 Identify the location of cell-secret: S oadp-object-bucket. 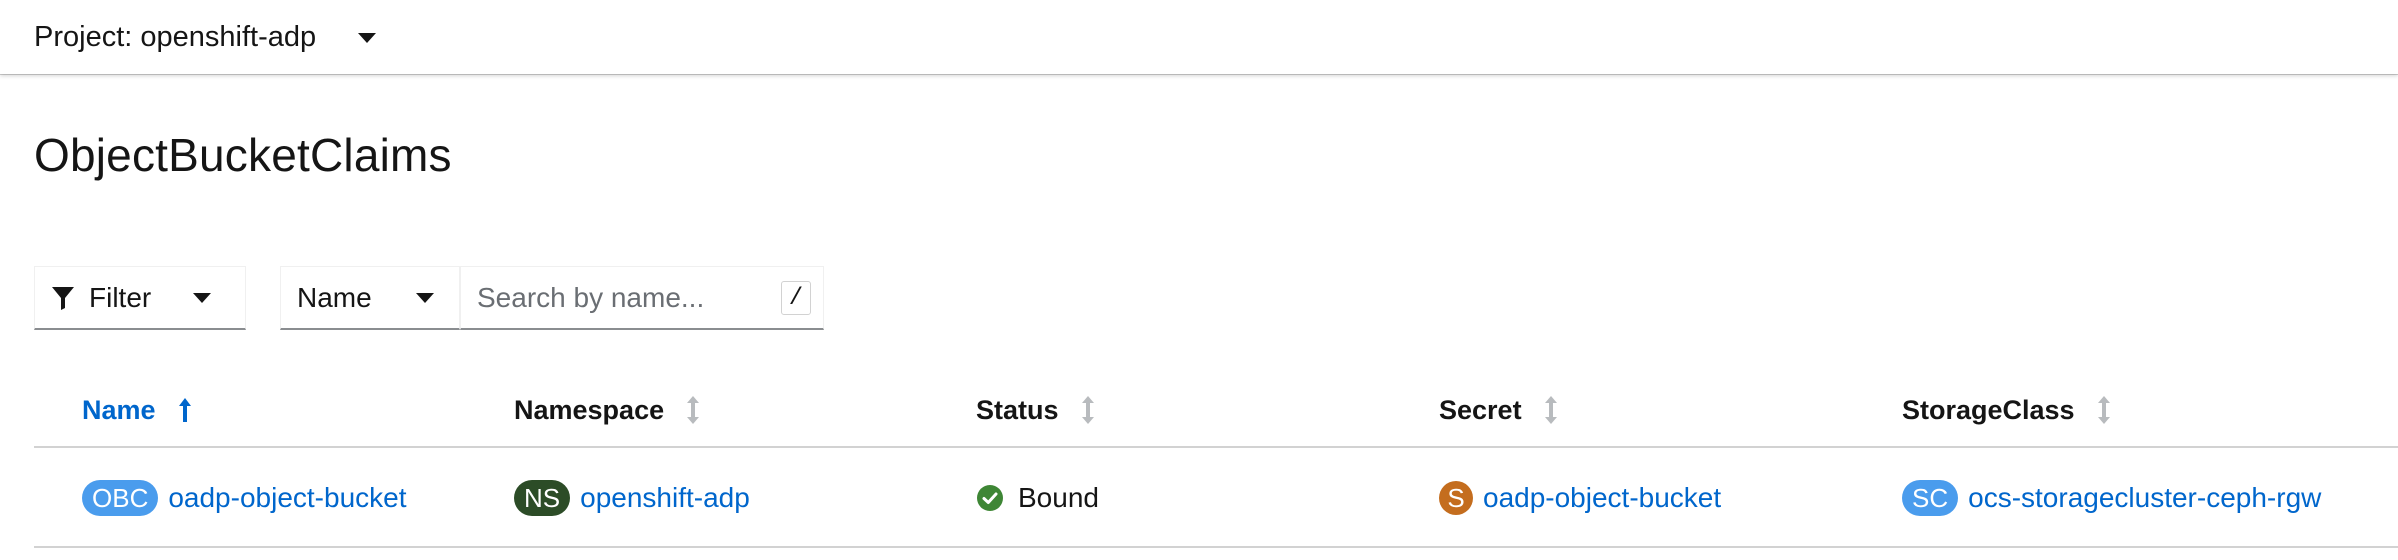
(1580, 498).